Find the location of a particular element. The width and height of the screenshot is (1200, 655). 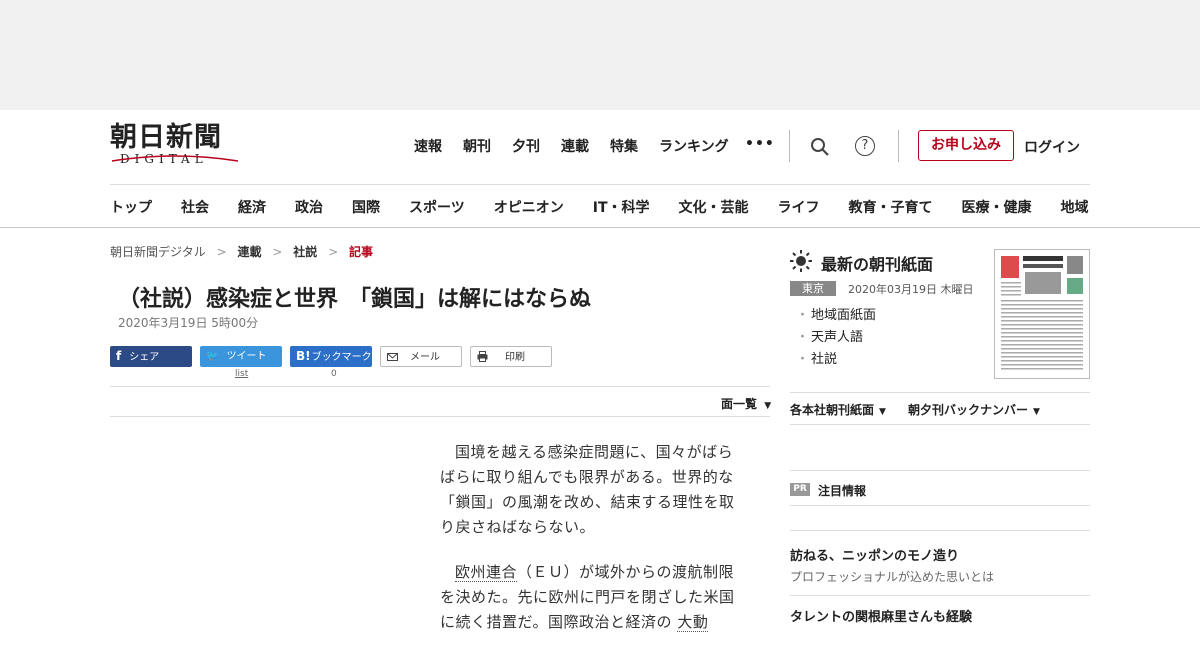

help-icon: ? is located at coordinates (865, 146).